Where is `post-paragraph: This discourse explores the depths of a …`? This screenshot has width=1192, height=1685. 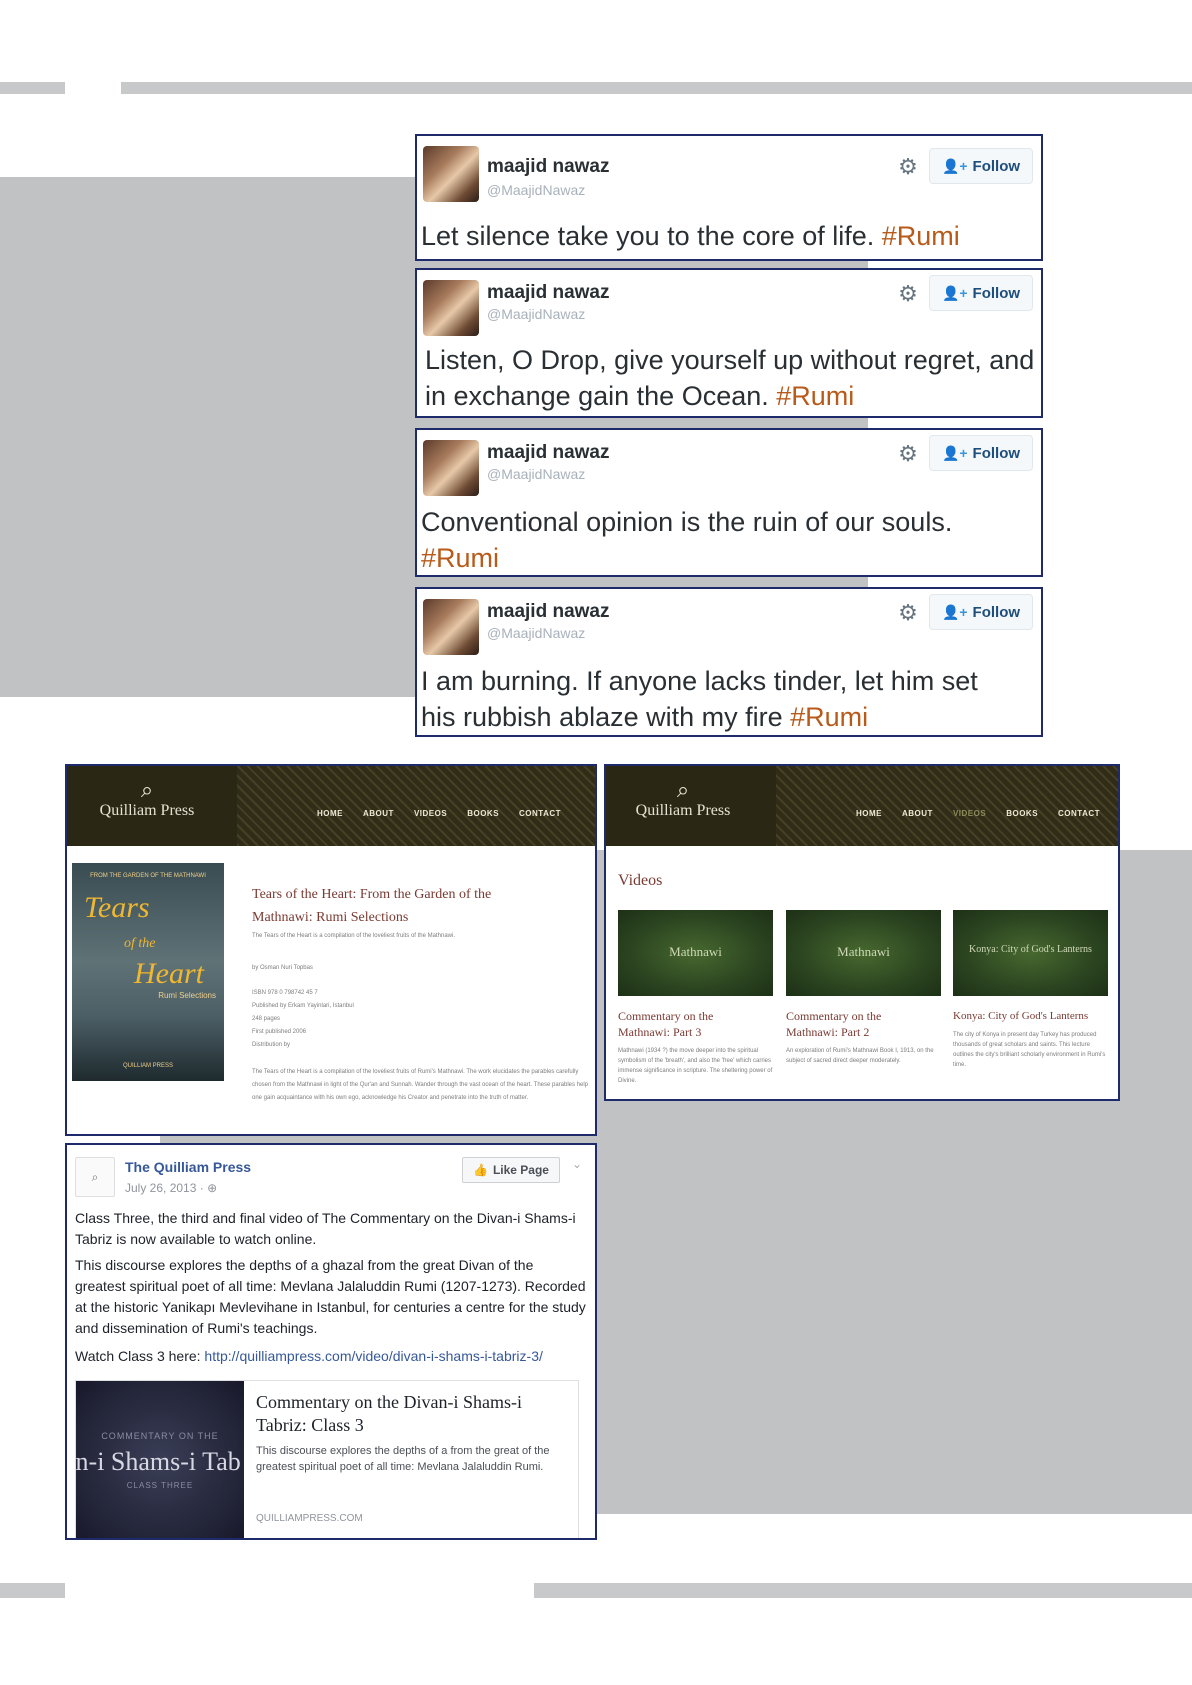 post-paragraph: This discourse explores the depths of a … is located at coordinates (330, 1296).